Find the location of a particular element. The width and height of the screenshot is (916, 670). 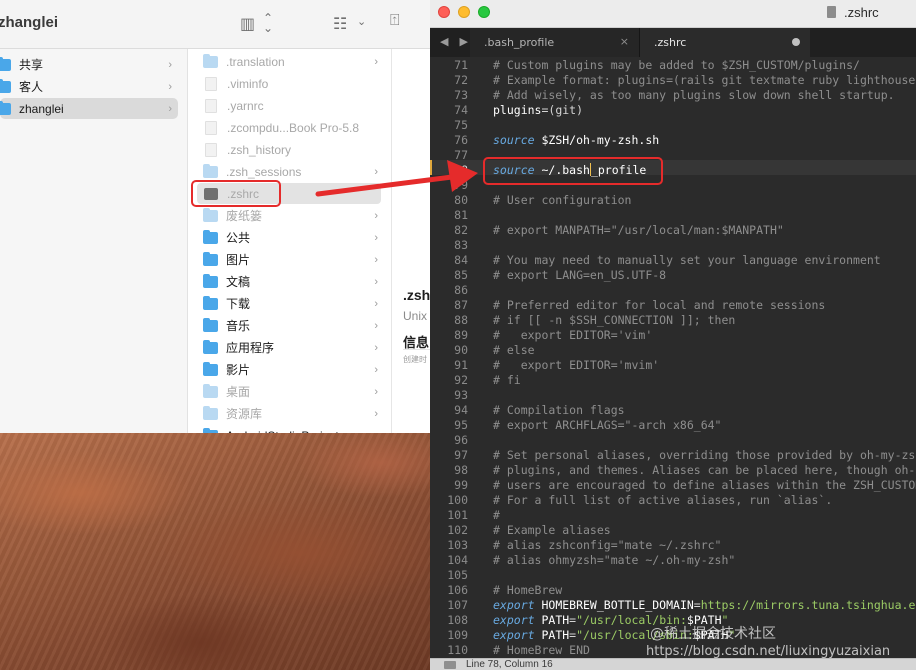

line-number: 100 is located at coordinates (457, 500).